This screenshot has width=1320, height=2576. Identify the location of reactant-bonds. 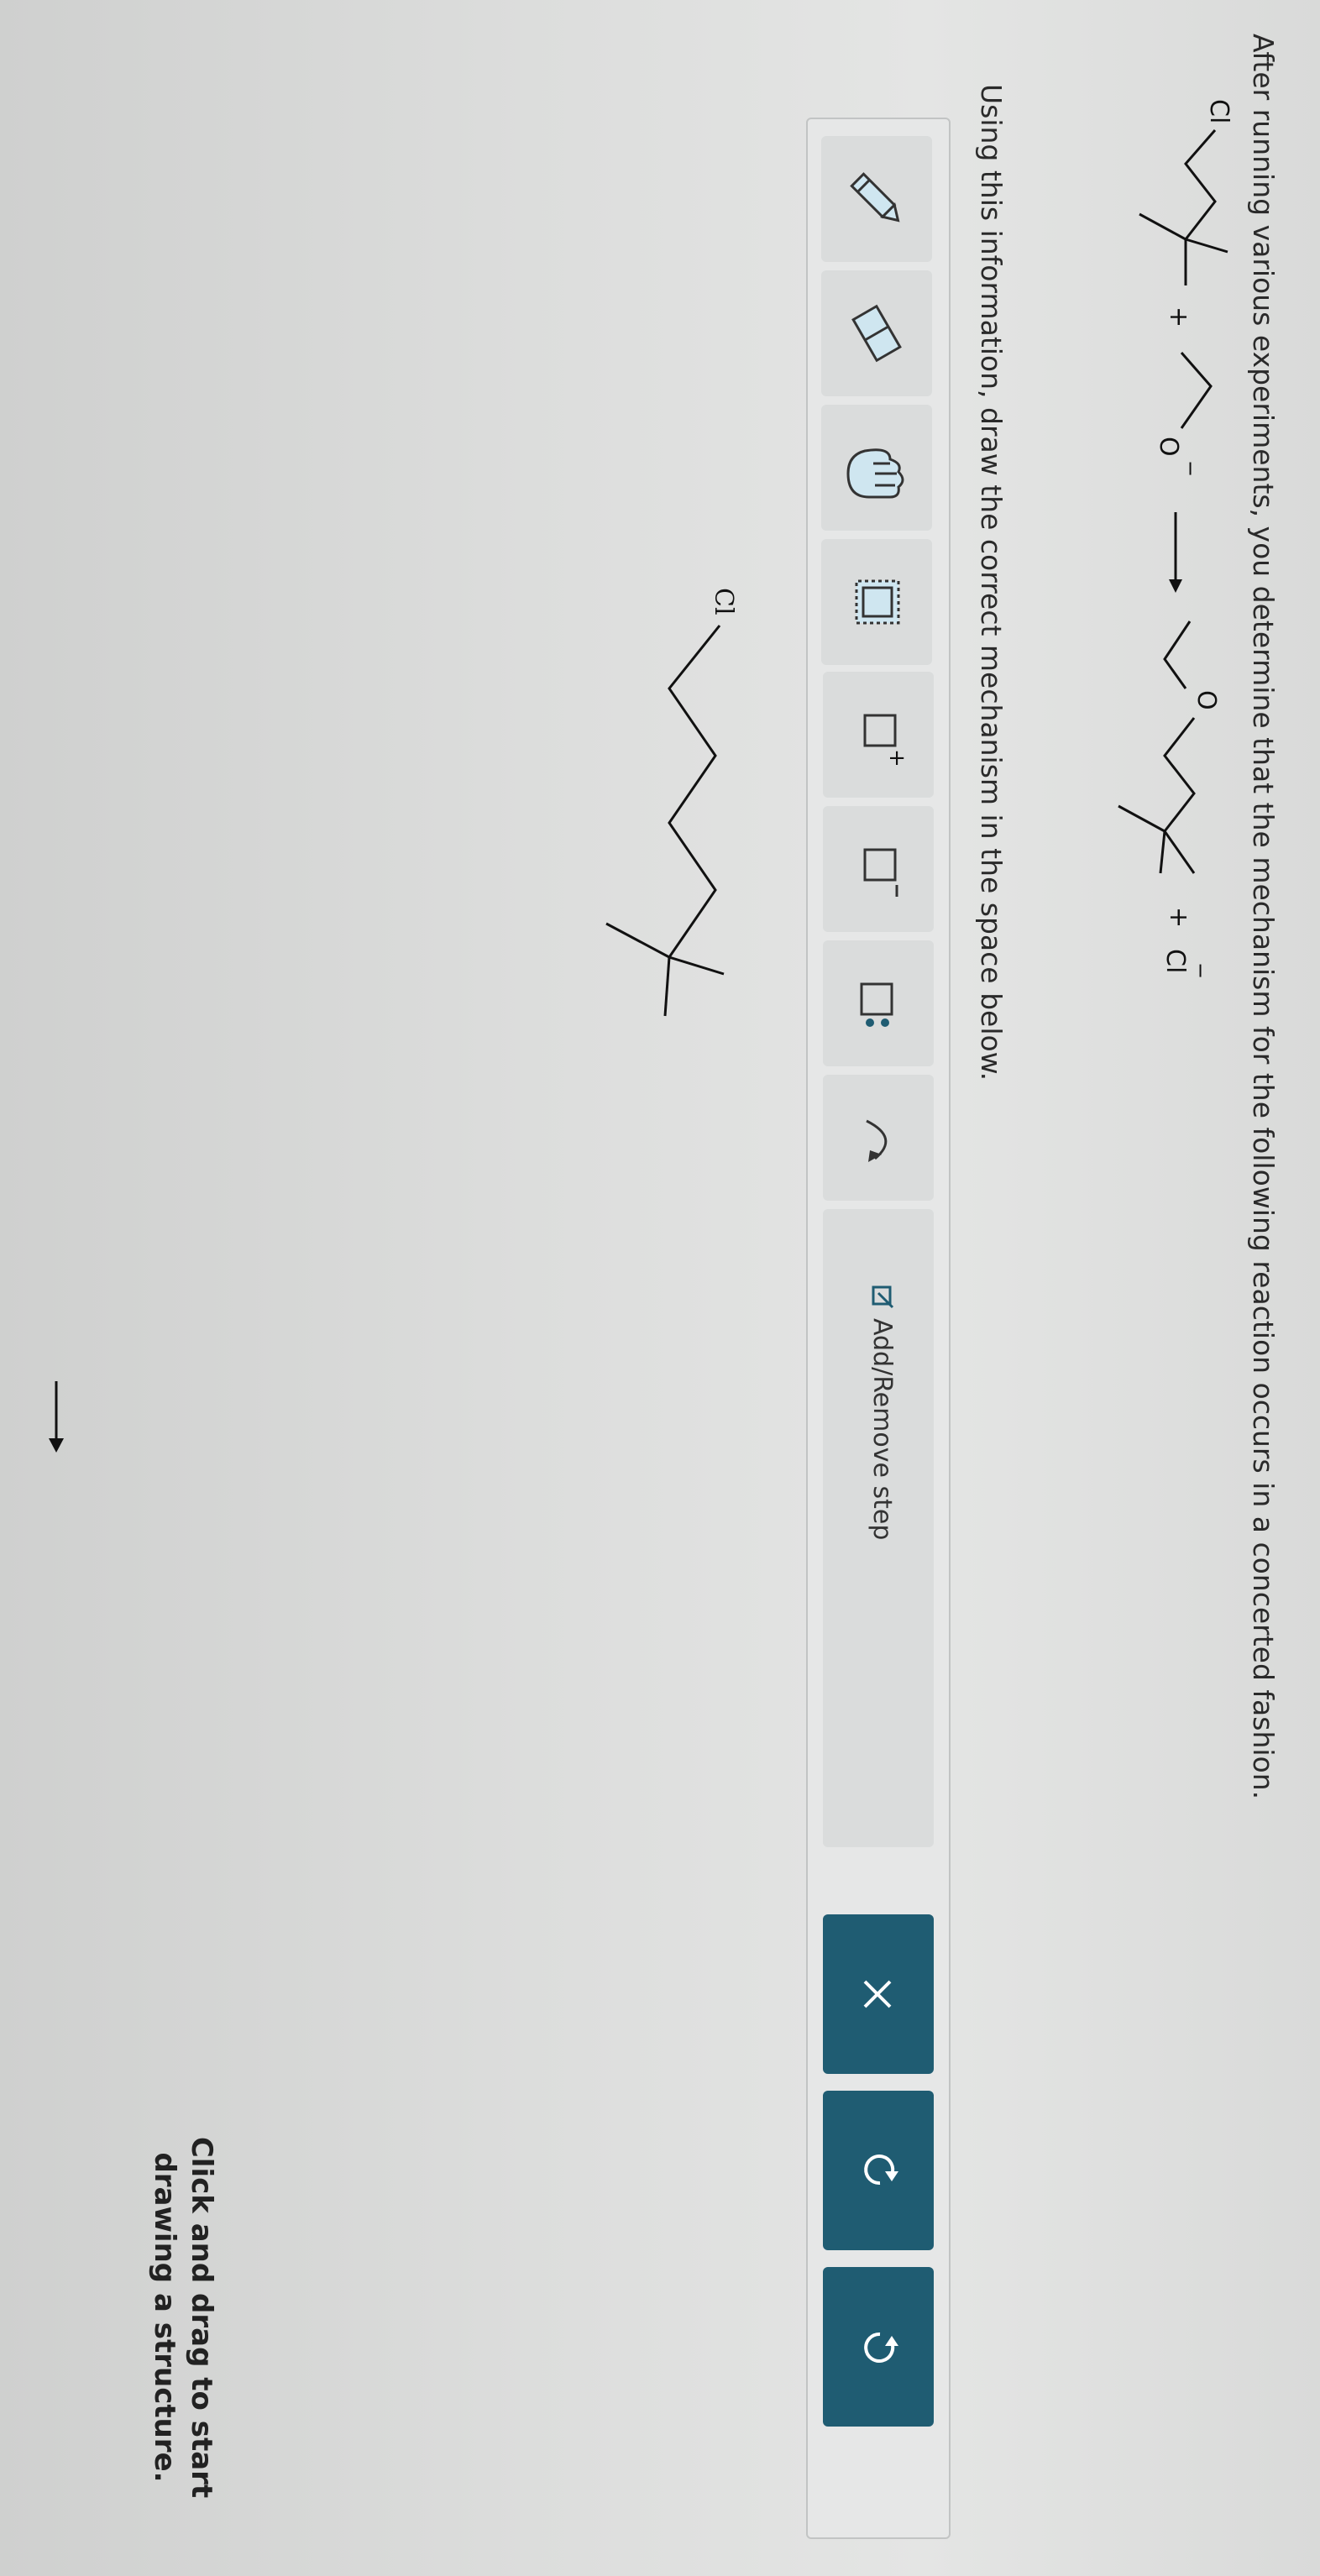
(1200, 185).